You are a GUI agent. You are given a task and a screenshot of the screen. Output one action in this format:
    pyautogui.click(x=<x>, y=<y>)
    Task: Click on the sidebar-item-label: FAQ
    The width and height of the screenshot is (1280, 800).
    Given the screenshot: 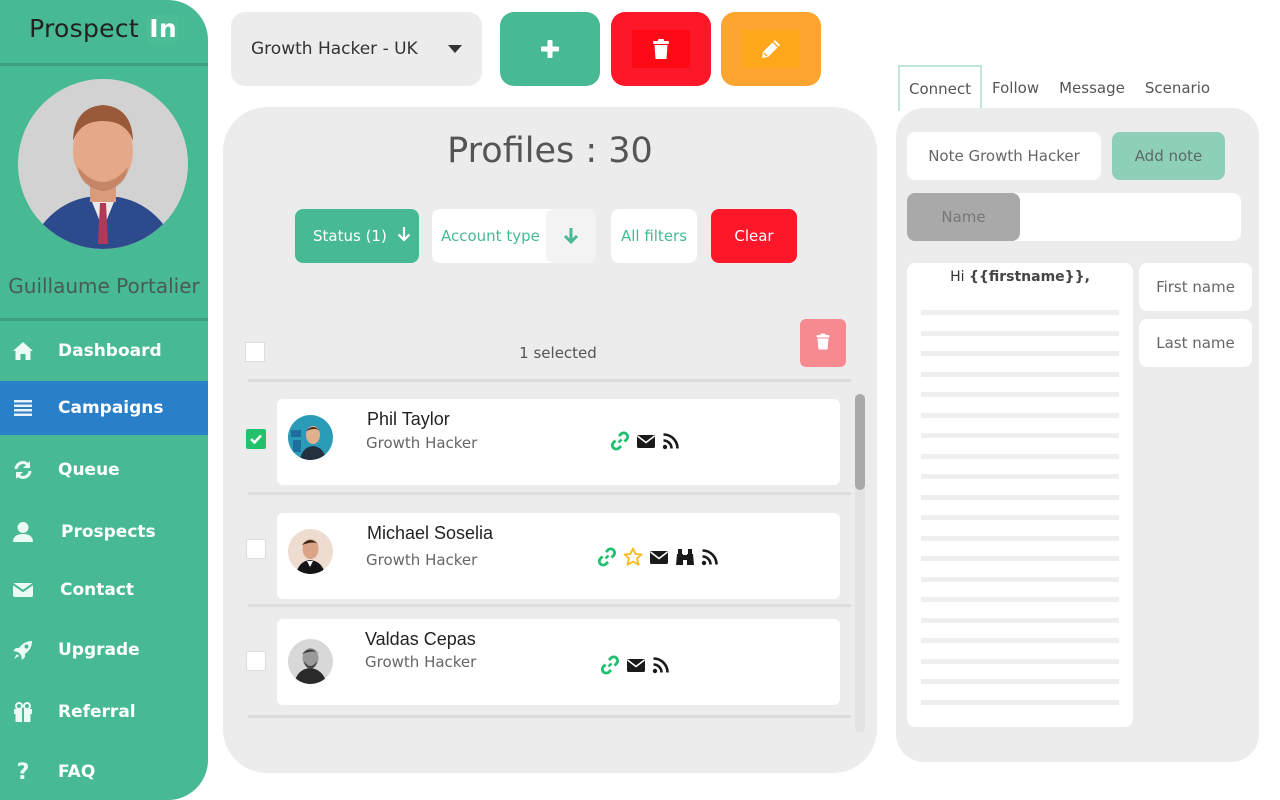 What is the action you would take?
    pyautogui.click(x=77, y=772)
    